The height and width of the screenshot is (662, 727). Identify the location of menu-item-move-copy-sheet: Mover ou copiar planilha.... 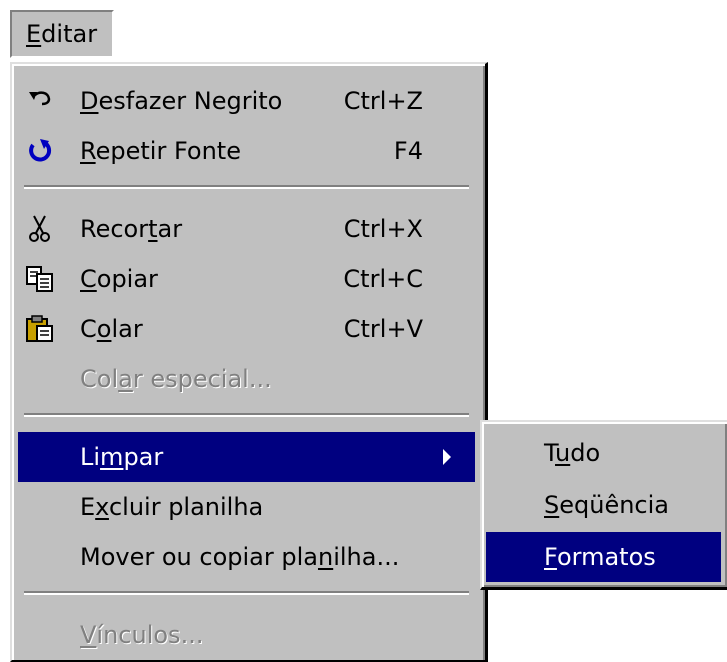
(246, 557).